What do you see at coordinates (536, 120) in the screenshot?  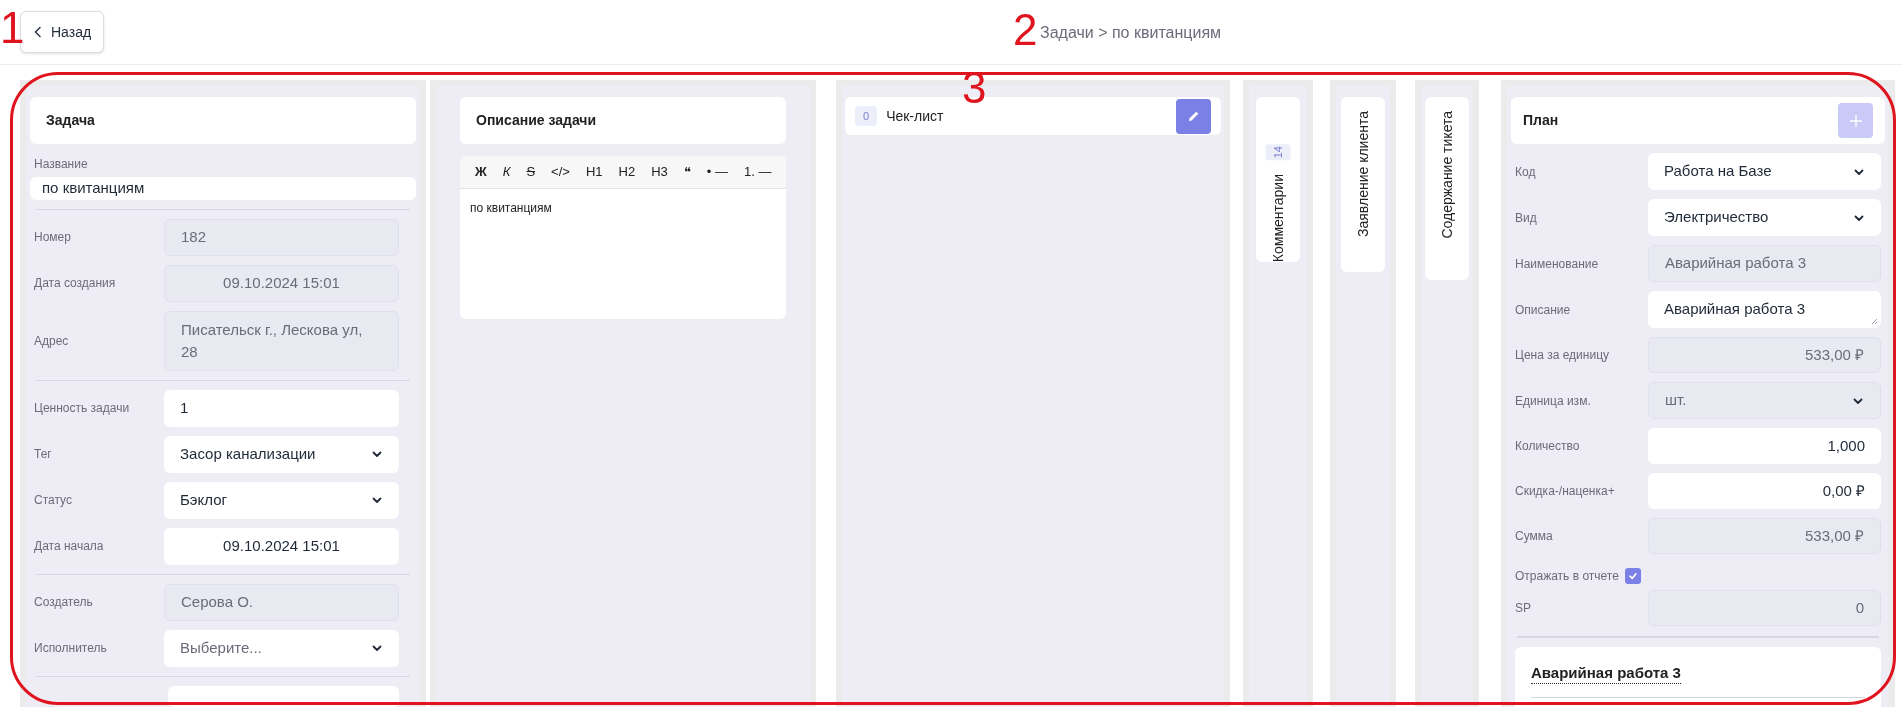 I see `panel-title: Описание задачи` at bounding box center [536, 120].